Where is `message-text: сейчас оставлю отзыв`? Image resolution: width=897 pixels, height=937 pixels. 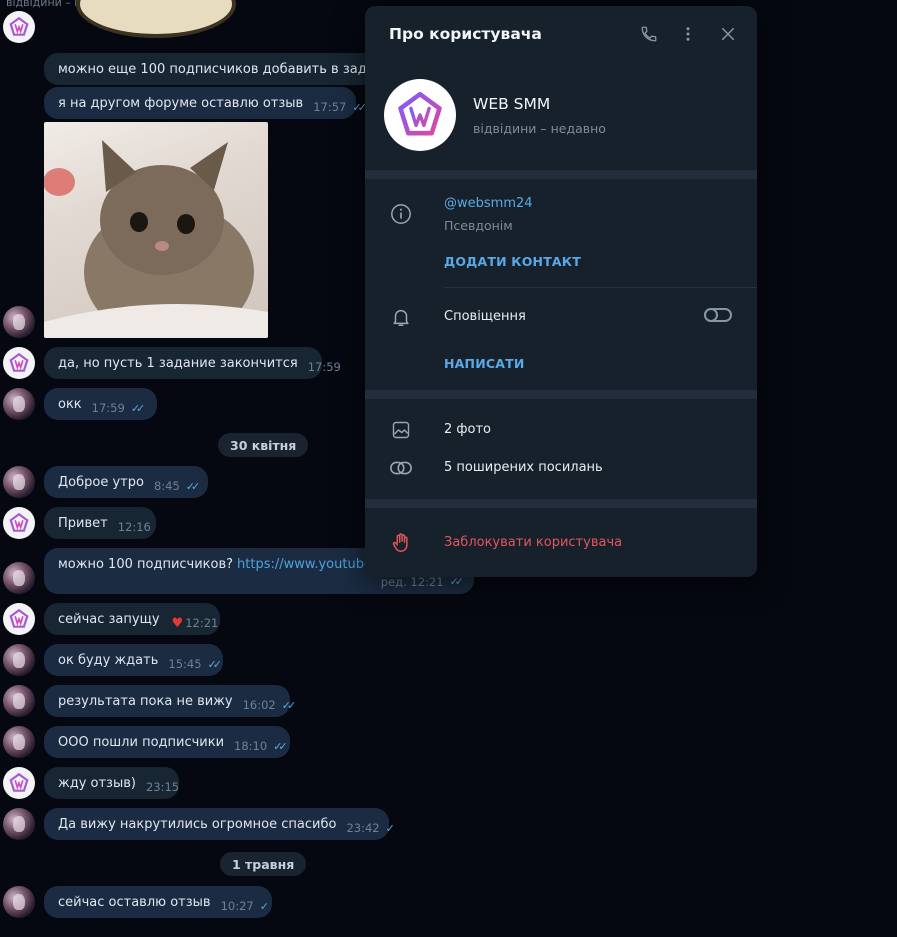 message-text: сейчас оставлю отзыв is located at coordinates (134, 902).